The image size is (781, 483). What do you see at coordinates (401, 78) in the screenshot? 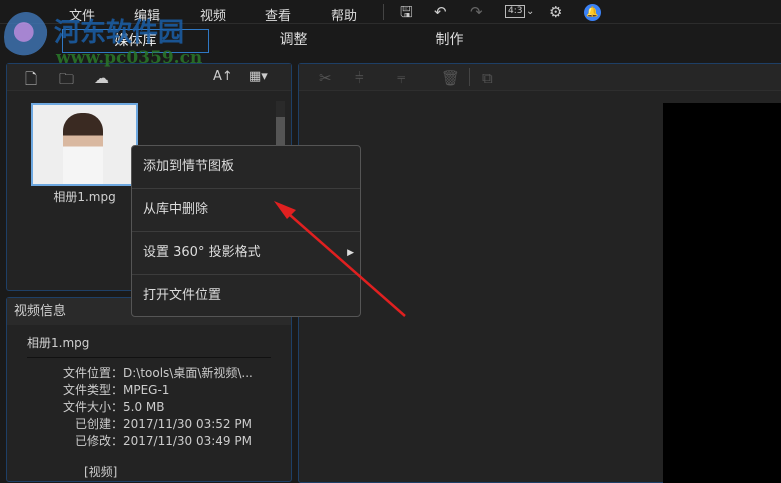
I see `trim-icon: ⫧` at bounding box center [401, 78].